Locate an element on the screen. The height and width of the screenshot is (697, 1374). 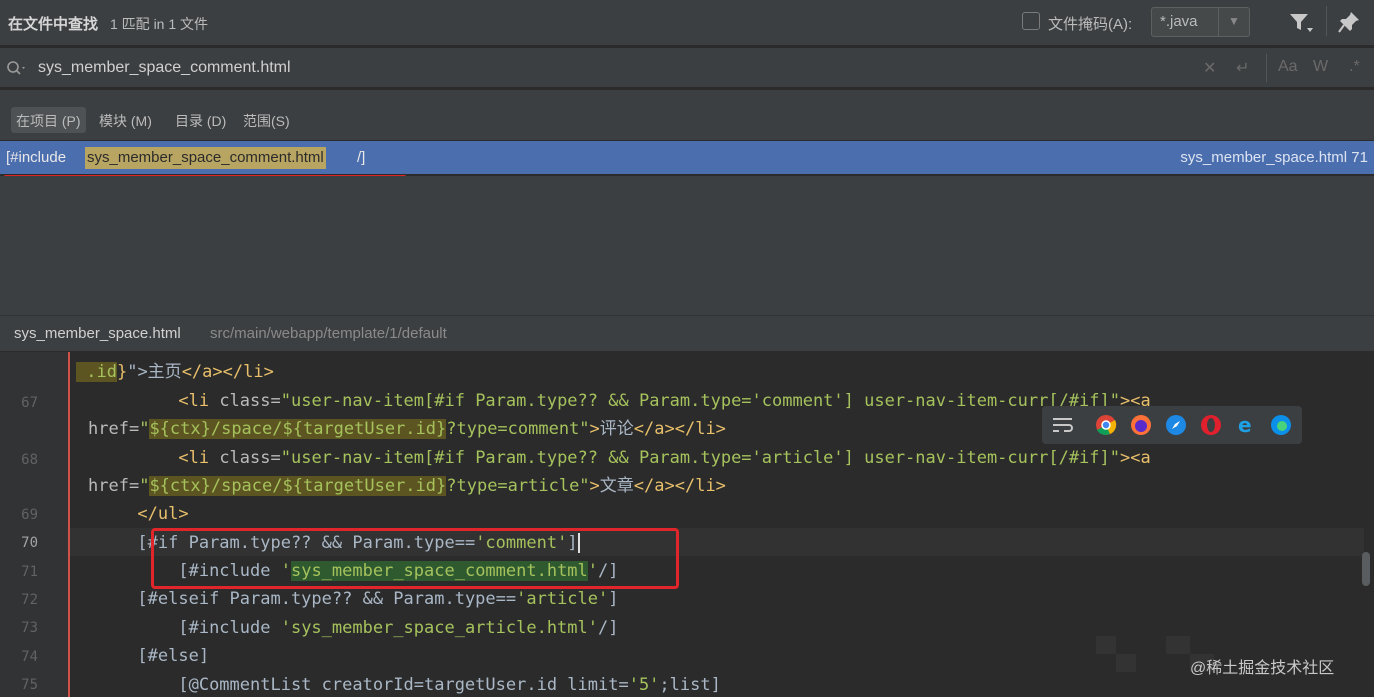
result-match-highlight: sys_member_space_comment.html is located at coordinates (205, 158).